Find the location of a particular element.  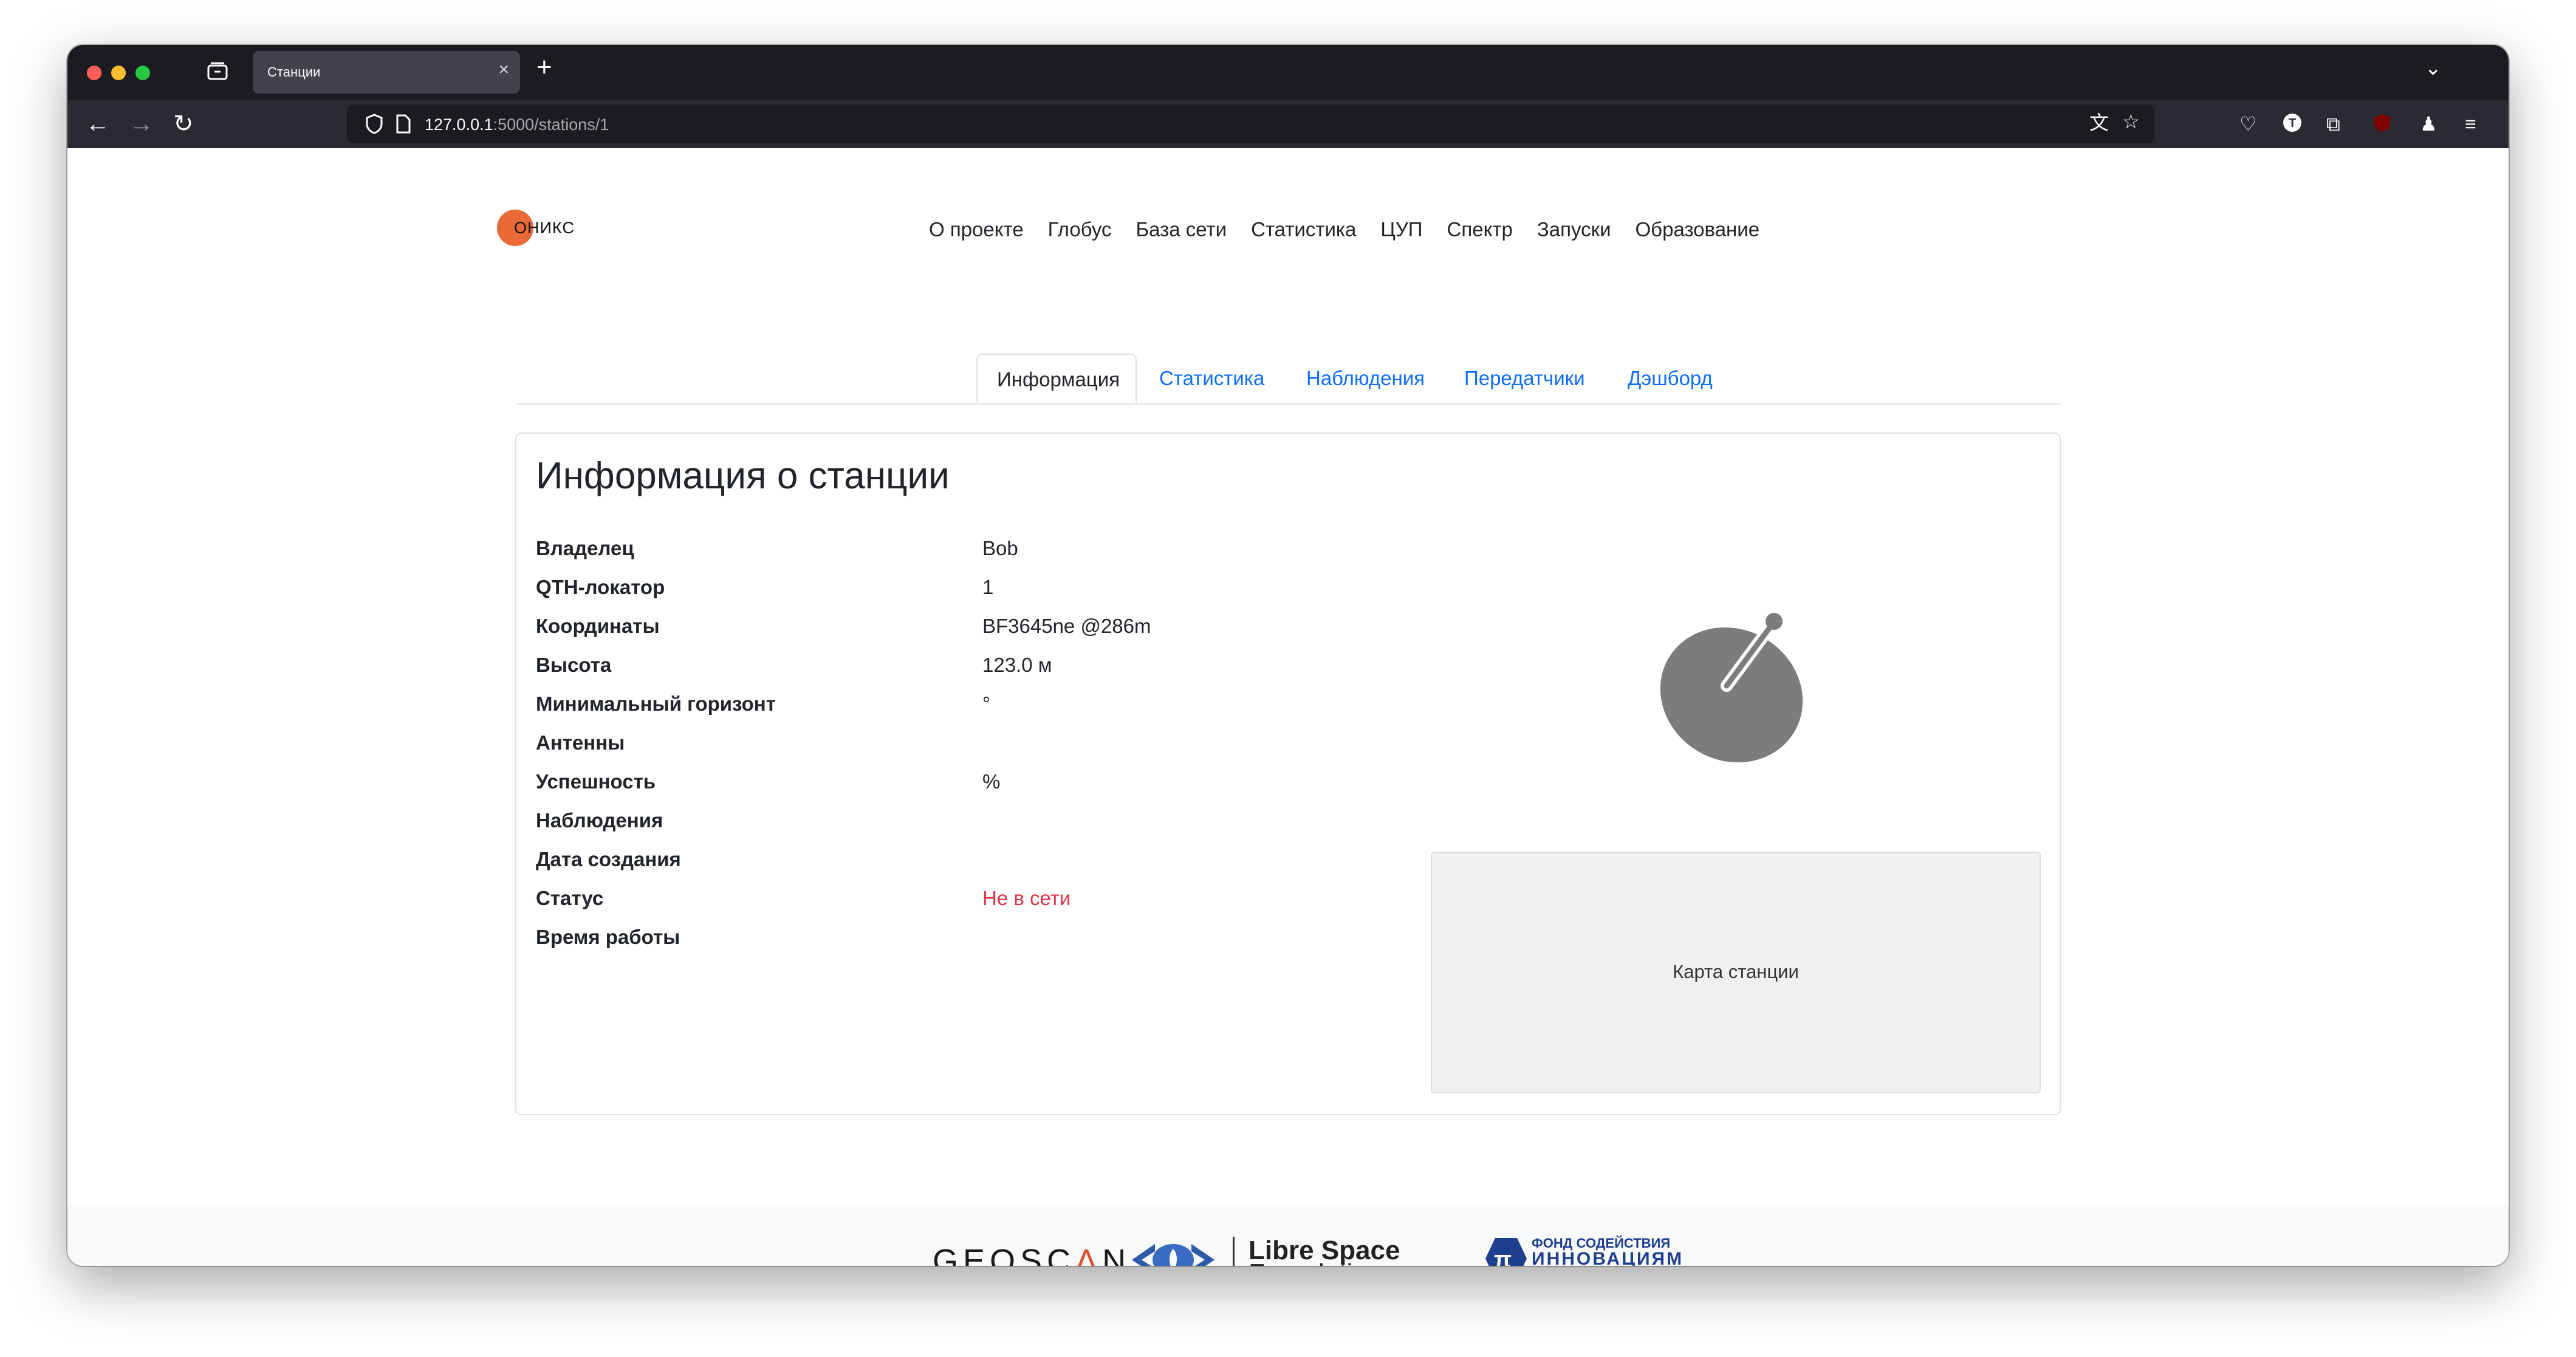

browser-tab-active: Станции × is located at coordinates (386, 72).